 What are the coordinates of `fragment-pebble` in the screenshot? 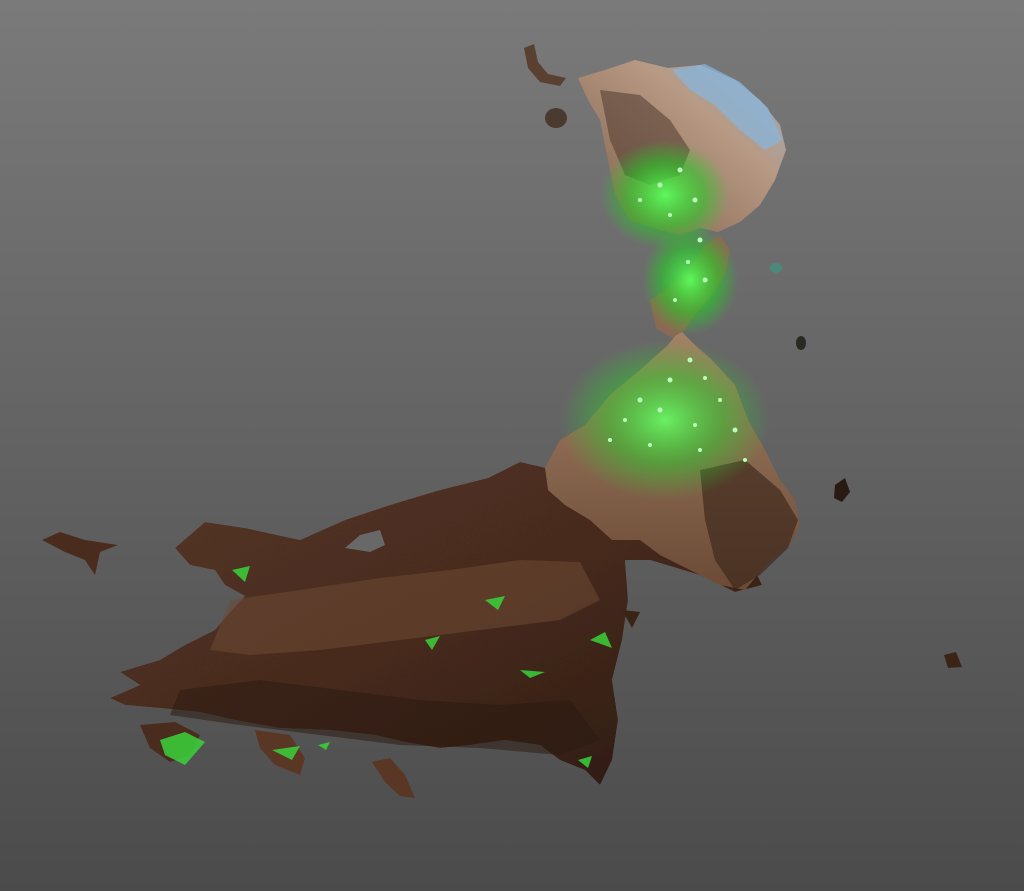 It's located at (556, 118).